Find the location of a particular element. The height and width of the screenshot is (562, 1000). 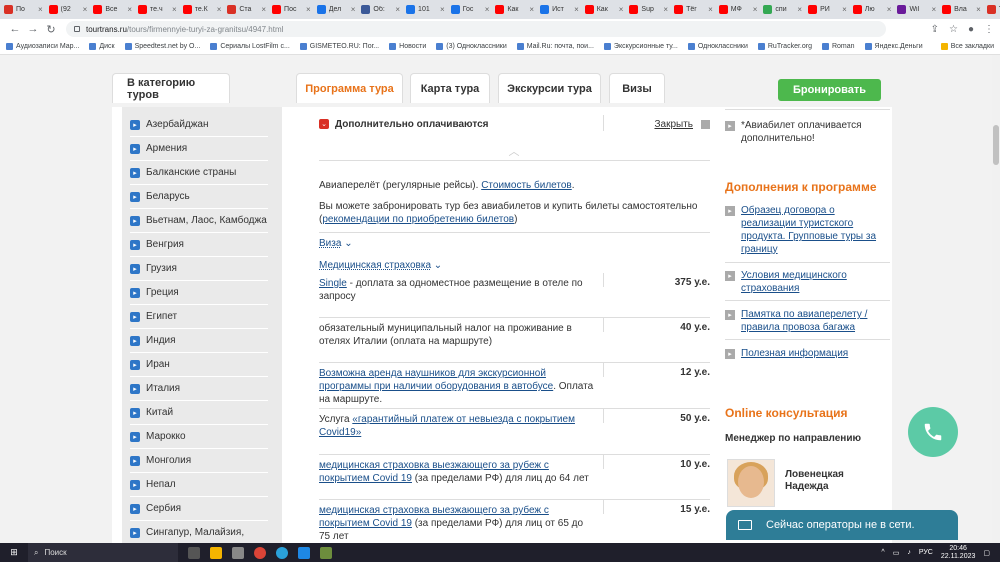

country-link: ▸ Армения is located at coordinates (199, 149).